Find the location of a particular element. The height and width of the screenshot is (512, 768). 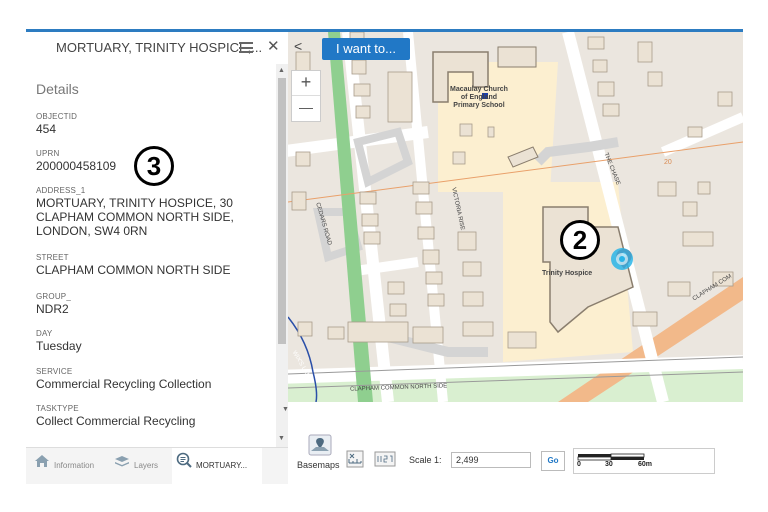

field-value: Tuesday is located at coordinates (59, 346).